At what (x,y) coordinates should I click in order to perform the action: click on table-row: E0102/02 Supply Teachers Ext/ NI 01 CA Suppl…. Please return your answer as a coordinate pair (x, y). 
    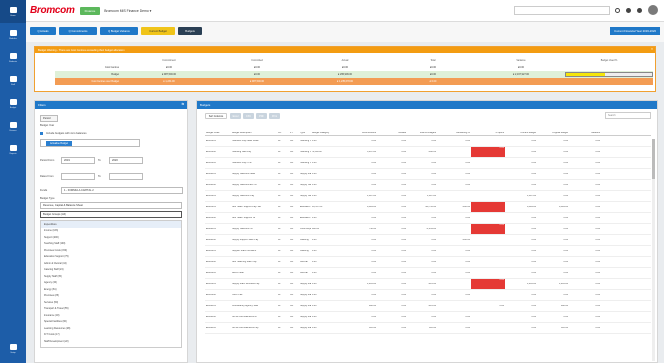
    Looking at the image, I should click on (428, 185).